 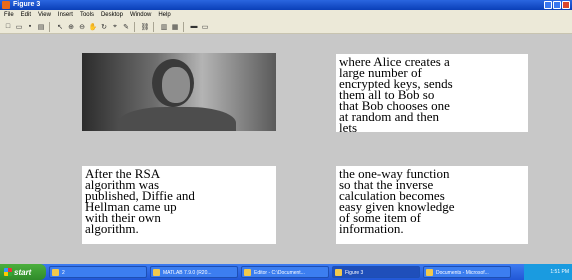 What do you see at coordinates (140, 15) in the screenshot?
I see `menu-window: Window` at bounding box center [140, 15].